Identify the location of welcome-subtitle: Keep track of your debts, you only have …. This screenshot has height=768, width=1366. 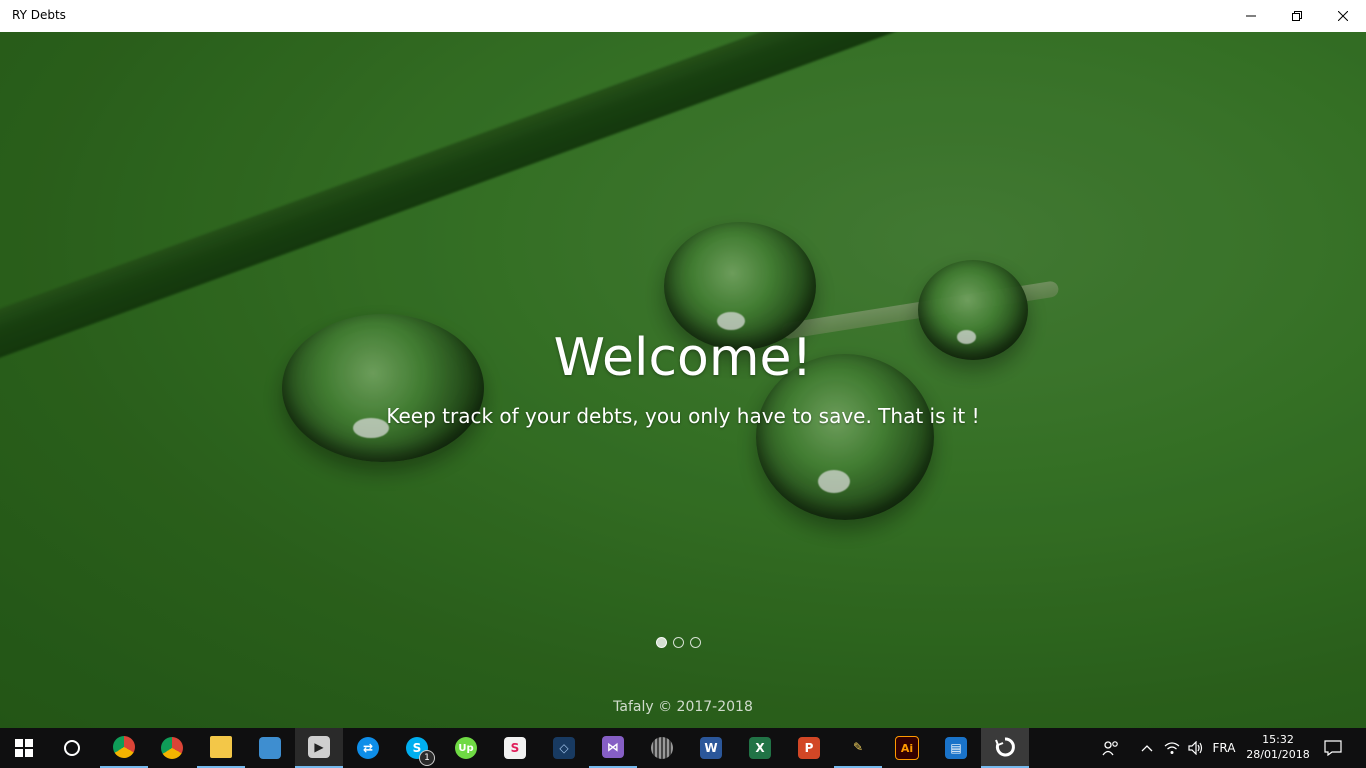
(683, 416).